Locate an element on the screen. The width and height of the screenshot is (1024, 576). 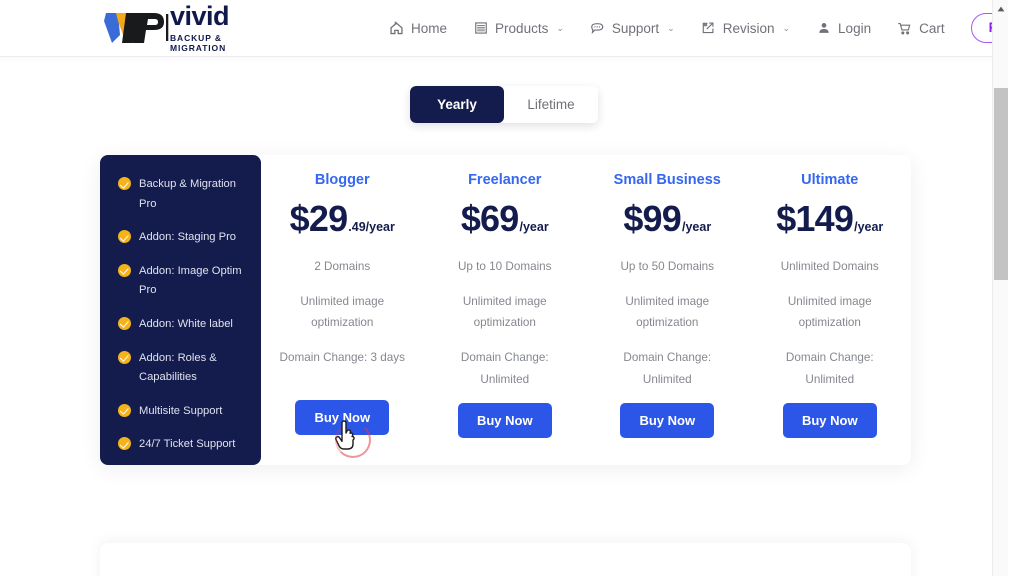
plan-price-main: $149 is located at coordinates (815, 218).